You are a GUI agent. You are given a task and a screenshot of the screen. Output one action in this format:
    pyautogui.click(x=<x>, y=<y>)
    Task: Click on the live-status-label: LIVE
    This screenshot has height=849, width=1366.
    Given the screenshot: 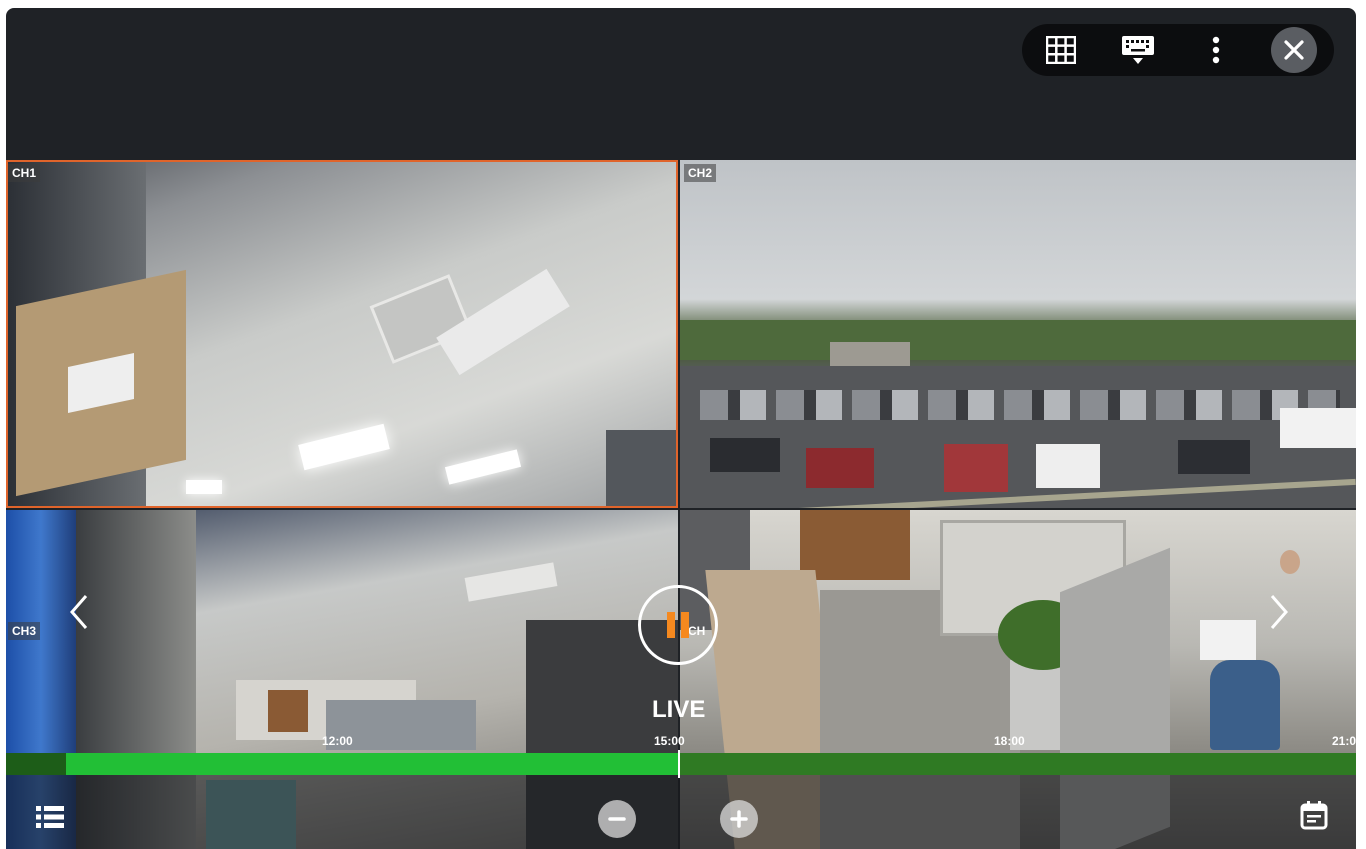 What is the action you would take?
    pyautogui.click(x=679, y=709)
    